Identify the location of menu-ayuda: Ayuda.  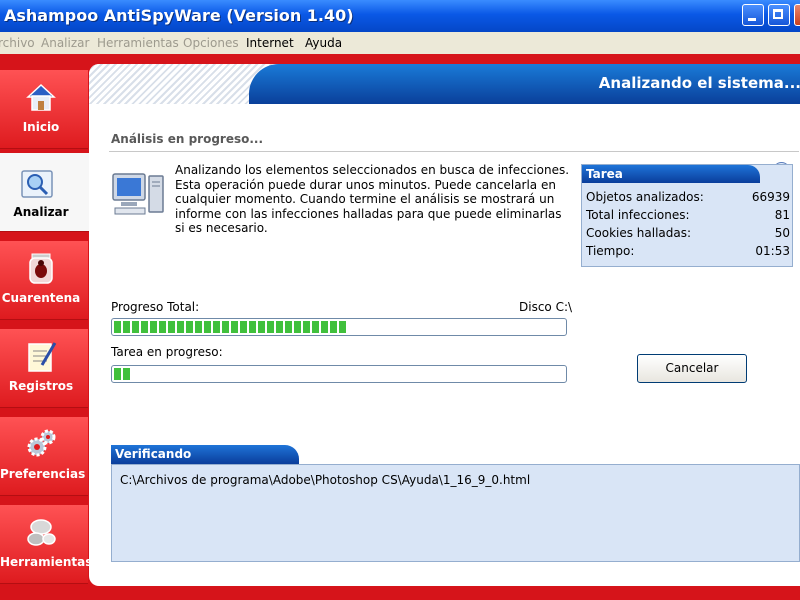
(323, 43).